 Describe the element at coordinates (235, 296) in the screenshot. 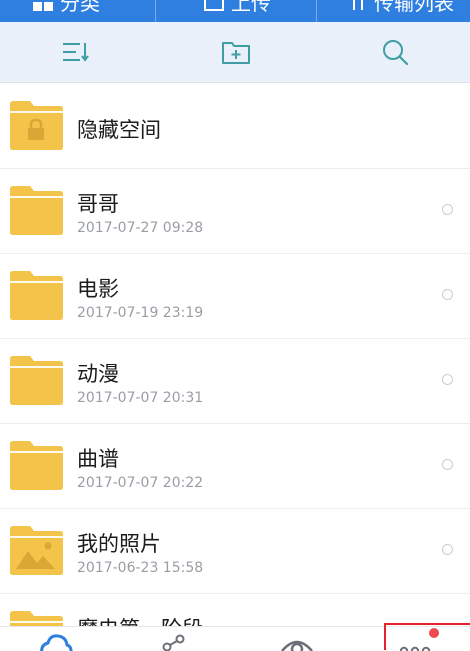

I see `list-item-folder: 电影 2017-07-19 23:19` at that location.